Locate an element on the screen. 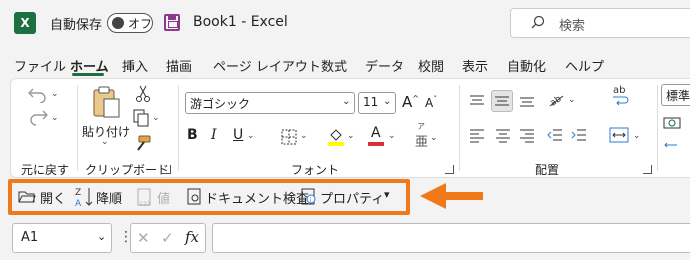  tab-automate: 自動化 is located at coordinates (526, 65).